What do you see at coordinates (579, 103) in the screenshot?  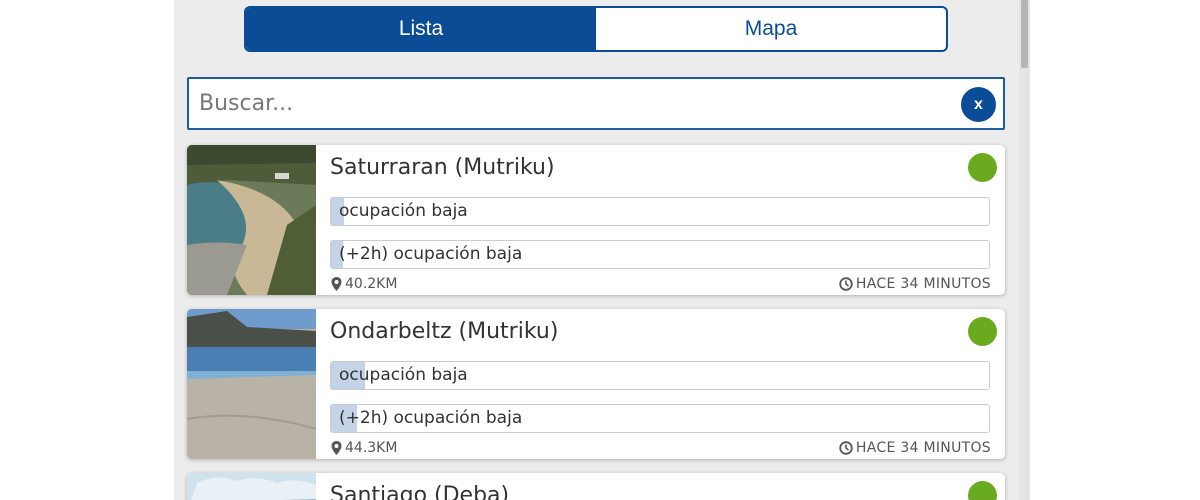 I see `search-input` at bounding box center [579, 103].